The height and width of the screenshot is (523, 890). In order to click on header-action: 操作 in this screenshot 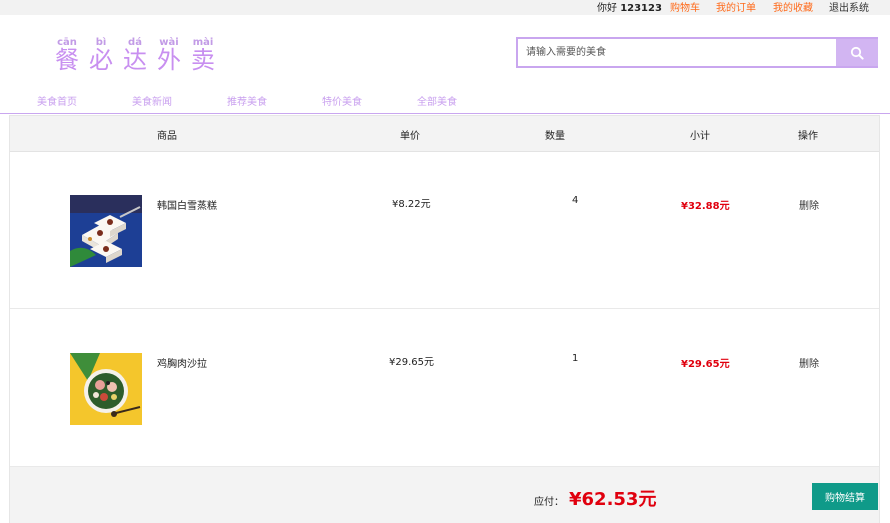, I will do `click(808, 136)`.